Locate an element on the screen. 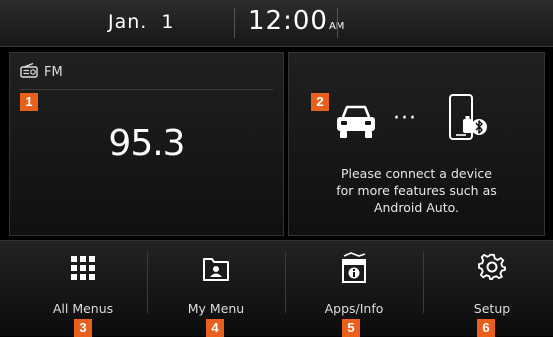 This screenshot has height=337, width=553. date-display: Jan. 1 is located at coordinates (141, 22).